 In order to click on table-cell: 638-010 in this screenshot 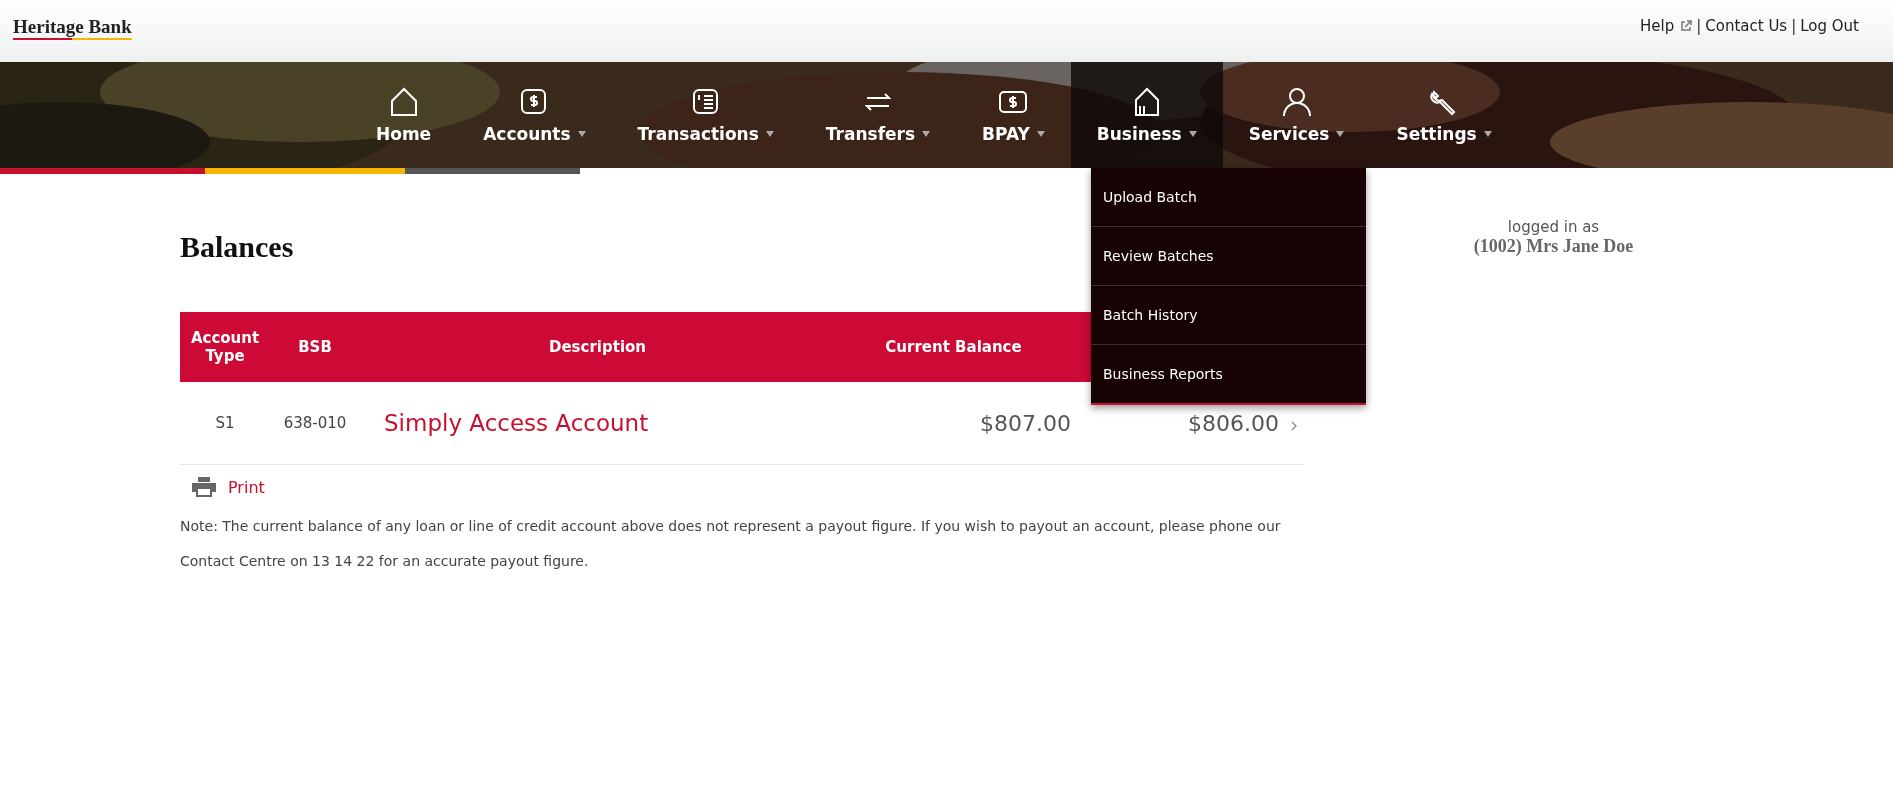, I will do `click(315, 423)`.